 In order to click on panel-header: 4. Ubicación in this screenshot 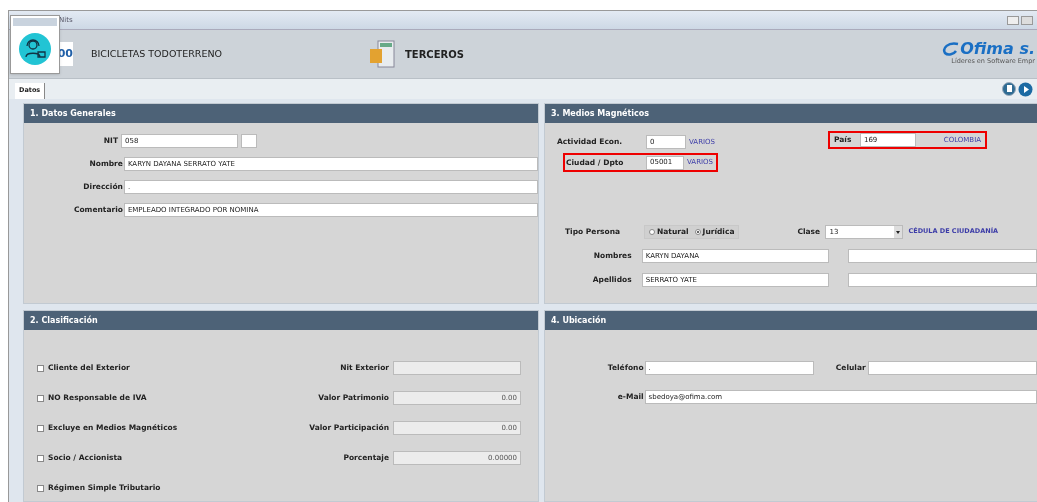, I will do `click(791, 320)`.